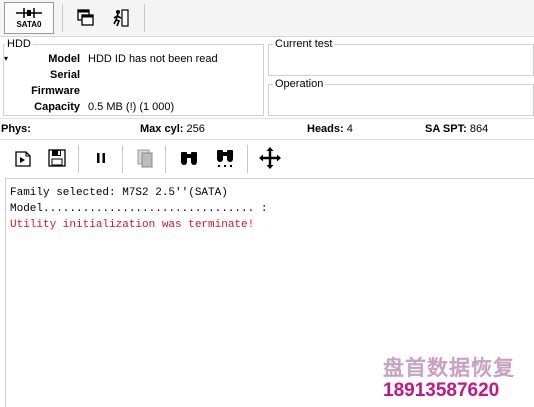  Describe the element at coordinates (153, 59) in the screenshot. I see `model-value: HDD ID has not been read` at that location.